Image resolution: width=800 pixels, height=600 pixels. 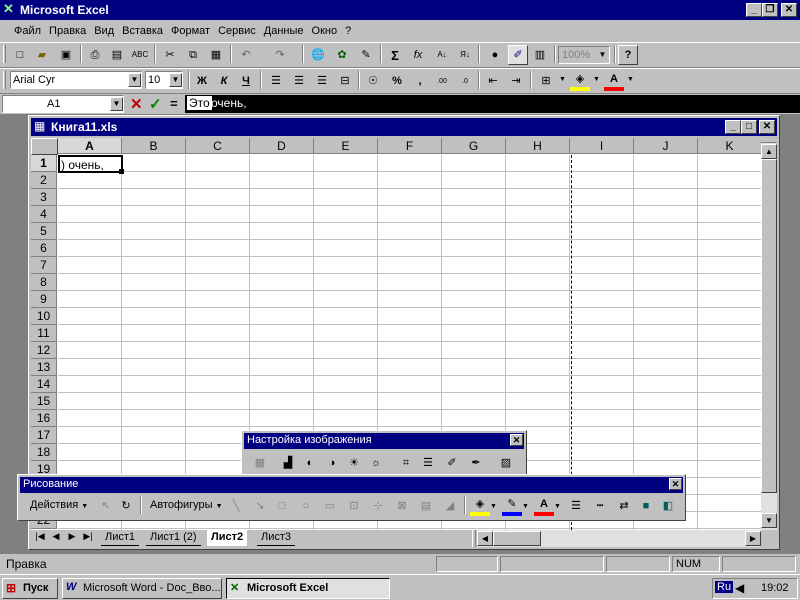 I want to click on scroll-up-button: ▲, so click(x=769, y=151).